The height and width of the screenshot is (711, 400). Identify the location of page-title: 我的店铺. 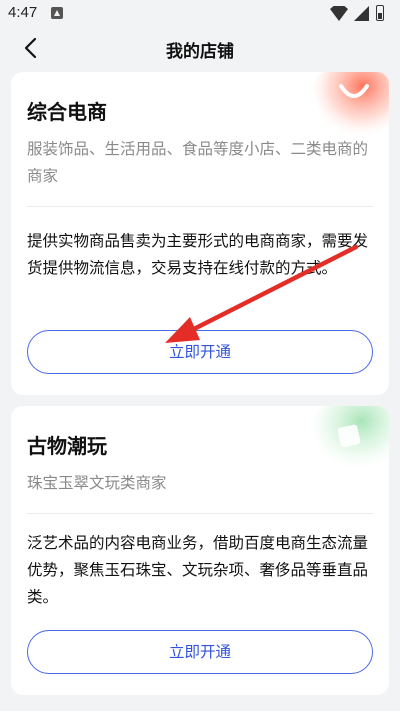
(200, 52).